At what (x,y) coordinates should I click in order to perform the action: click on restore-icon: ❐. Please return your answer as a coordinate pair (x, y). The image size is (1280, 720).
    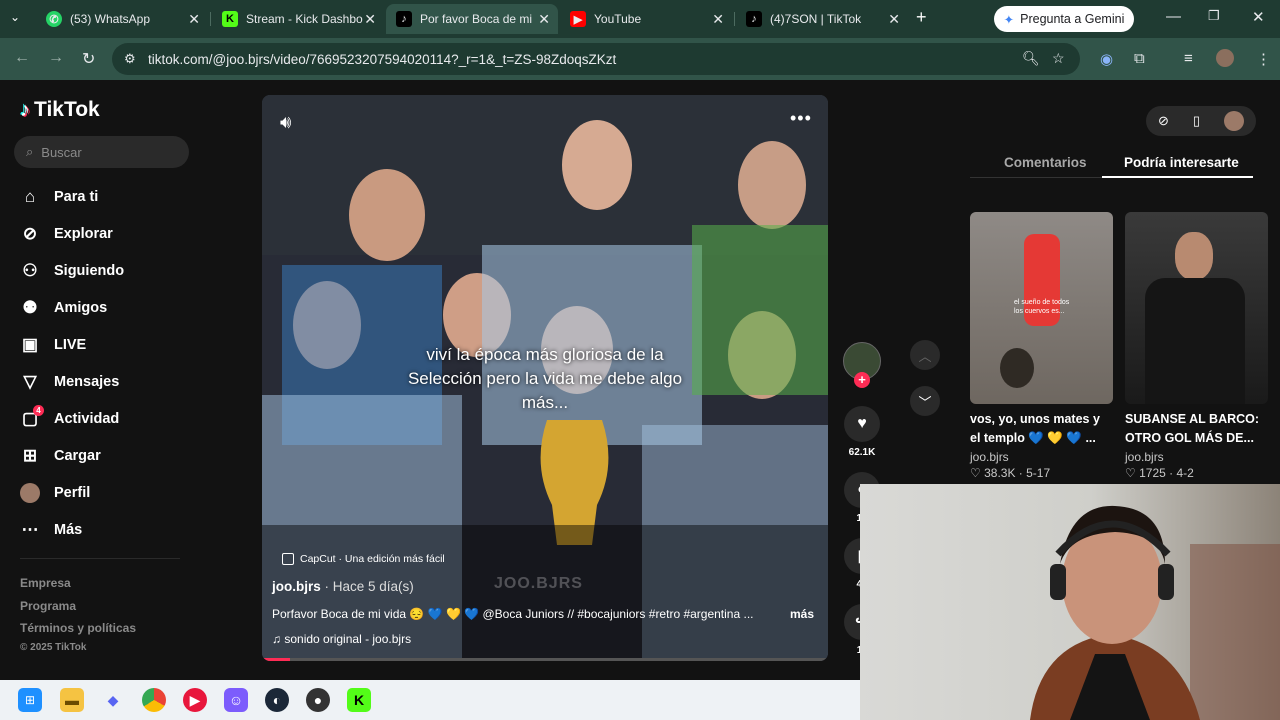
    Looking at the image, I should click on (1214, 16).